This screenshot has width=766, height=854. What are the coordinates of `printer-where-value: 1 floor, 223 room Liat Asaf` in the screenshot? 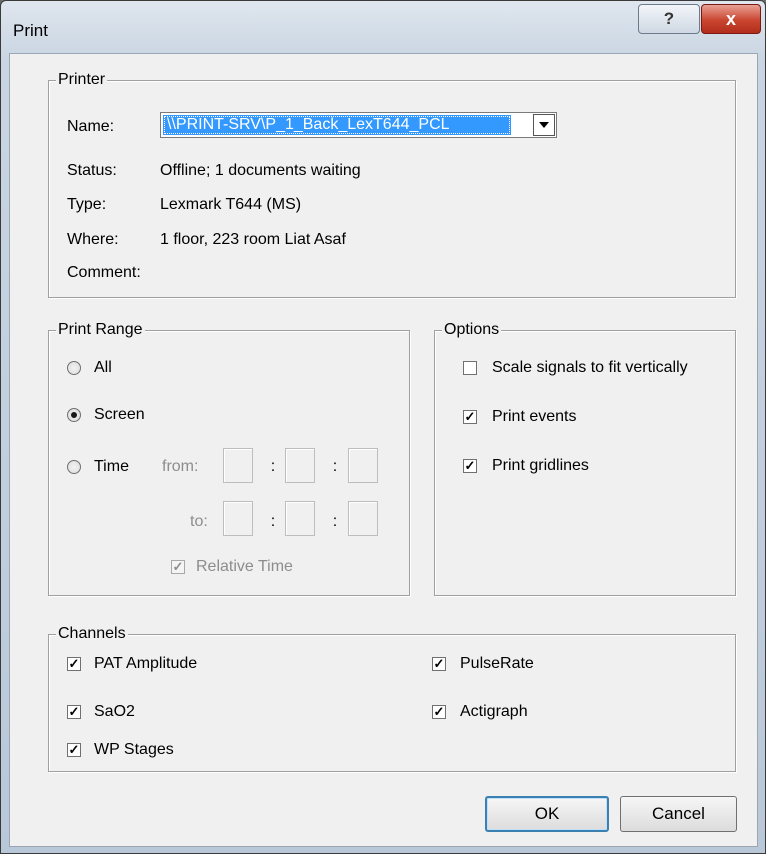 It's located at (253, 239).